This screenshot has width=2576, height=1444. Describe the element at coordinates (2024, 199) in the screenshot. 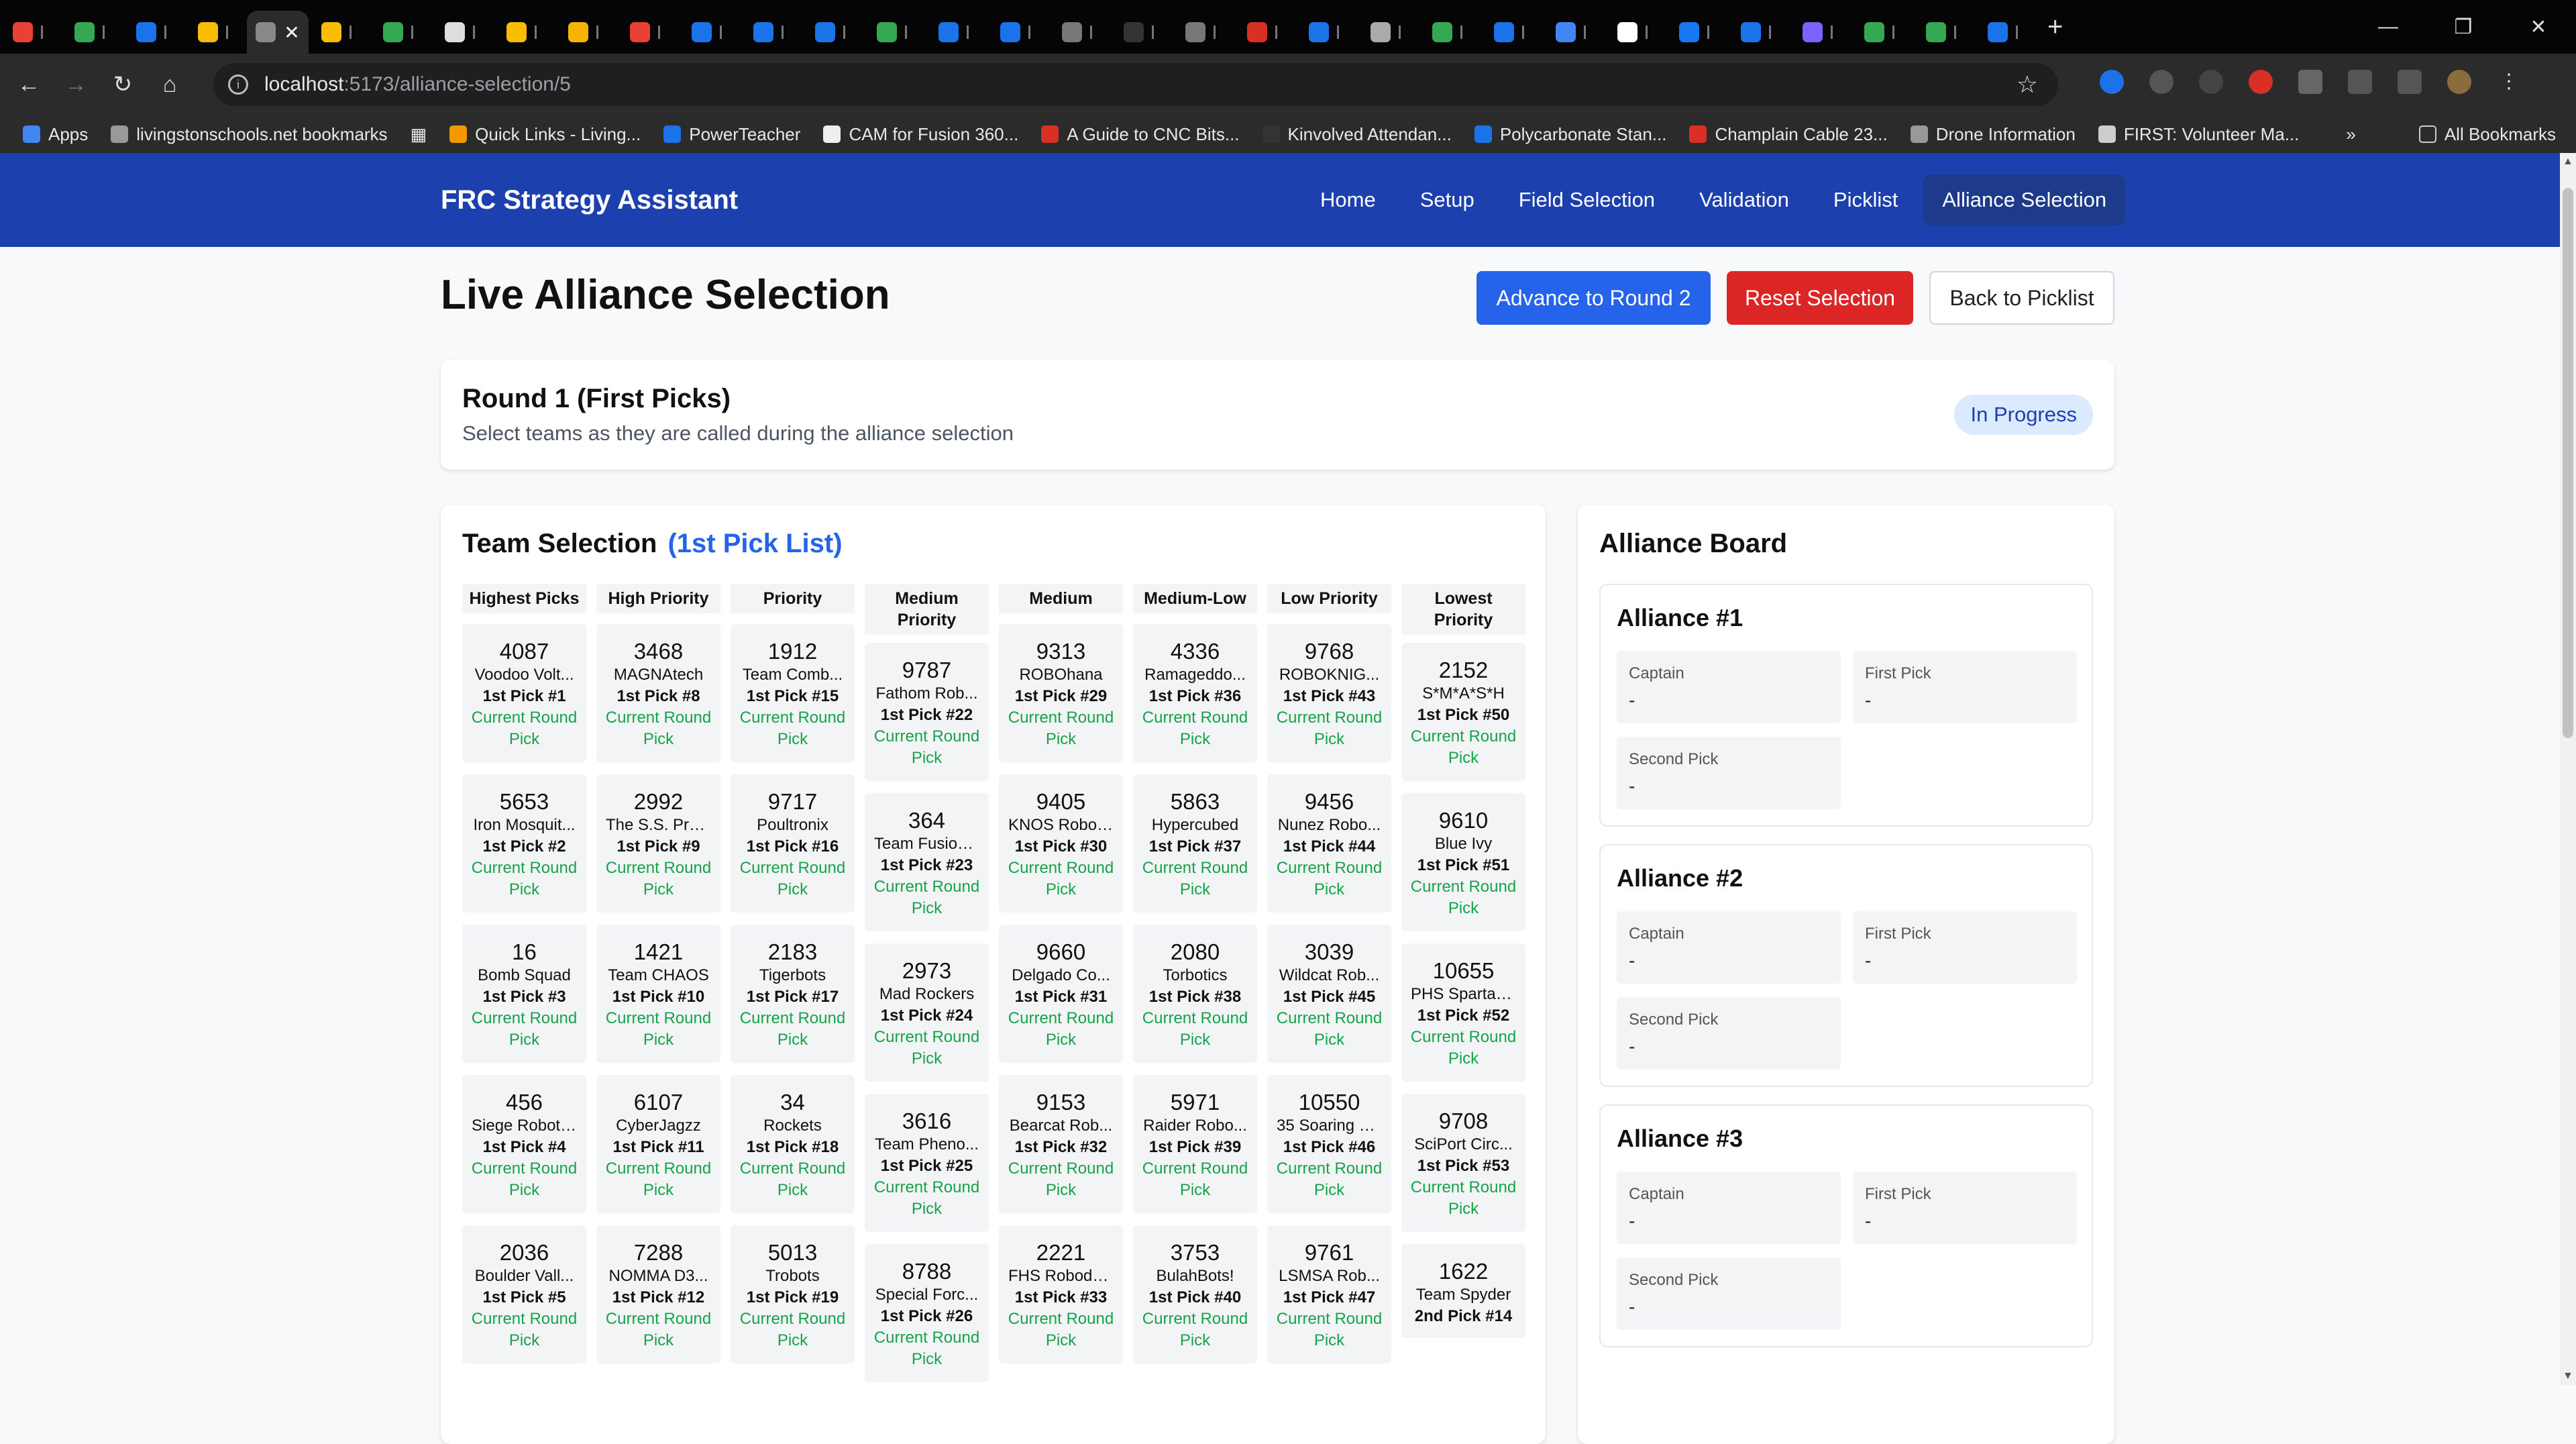

I see `nav-alliance-selection: Alliance Selection` at that location.